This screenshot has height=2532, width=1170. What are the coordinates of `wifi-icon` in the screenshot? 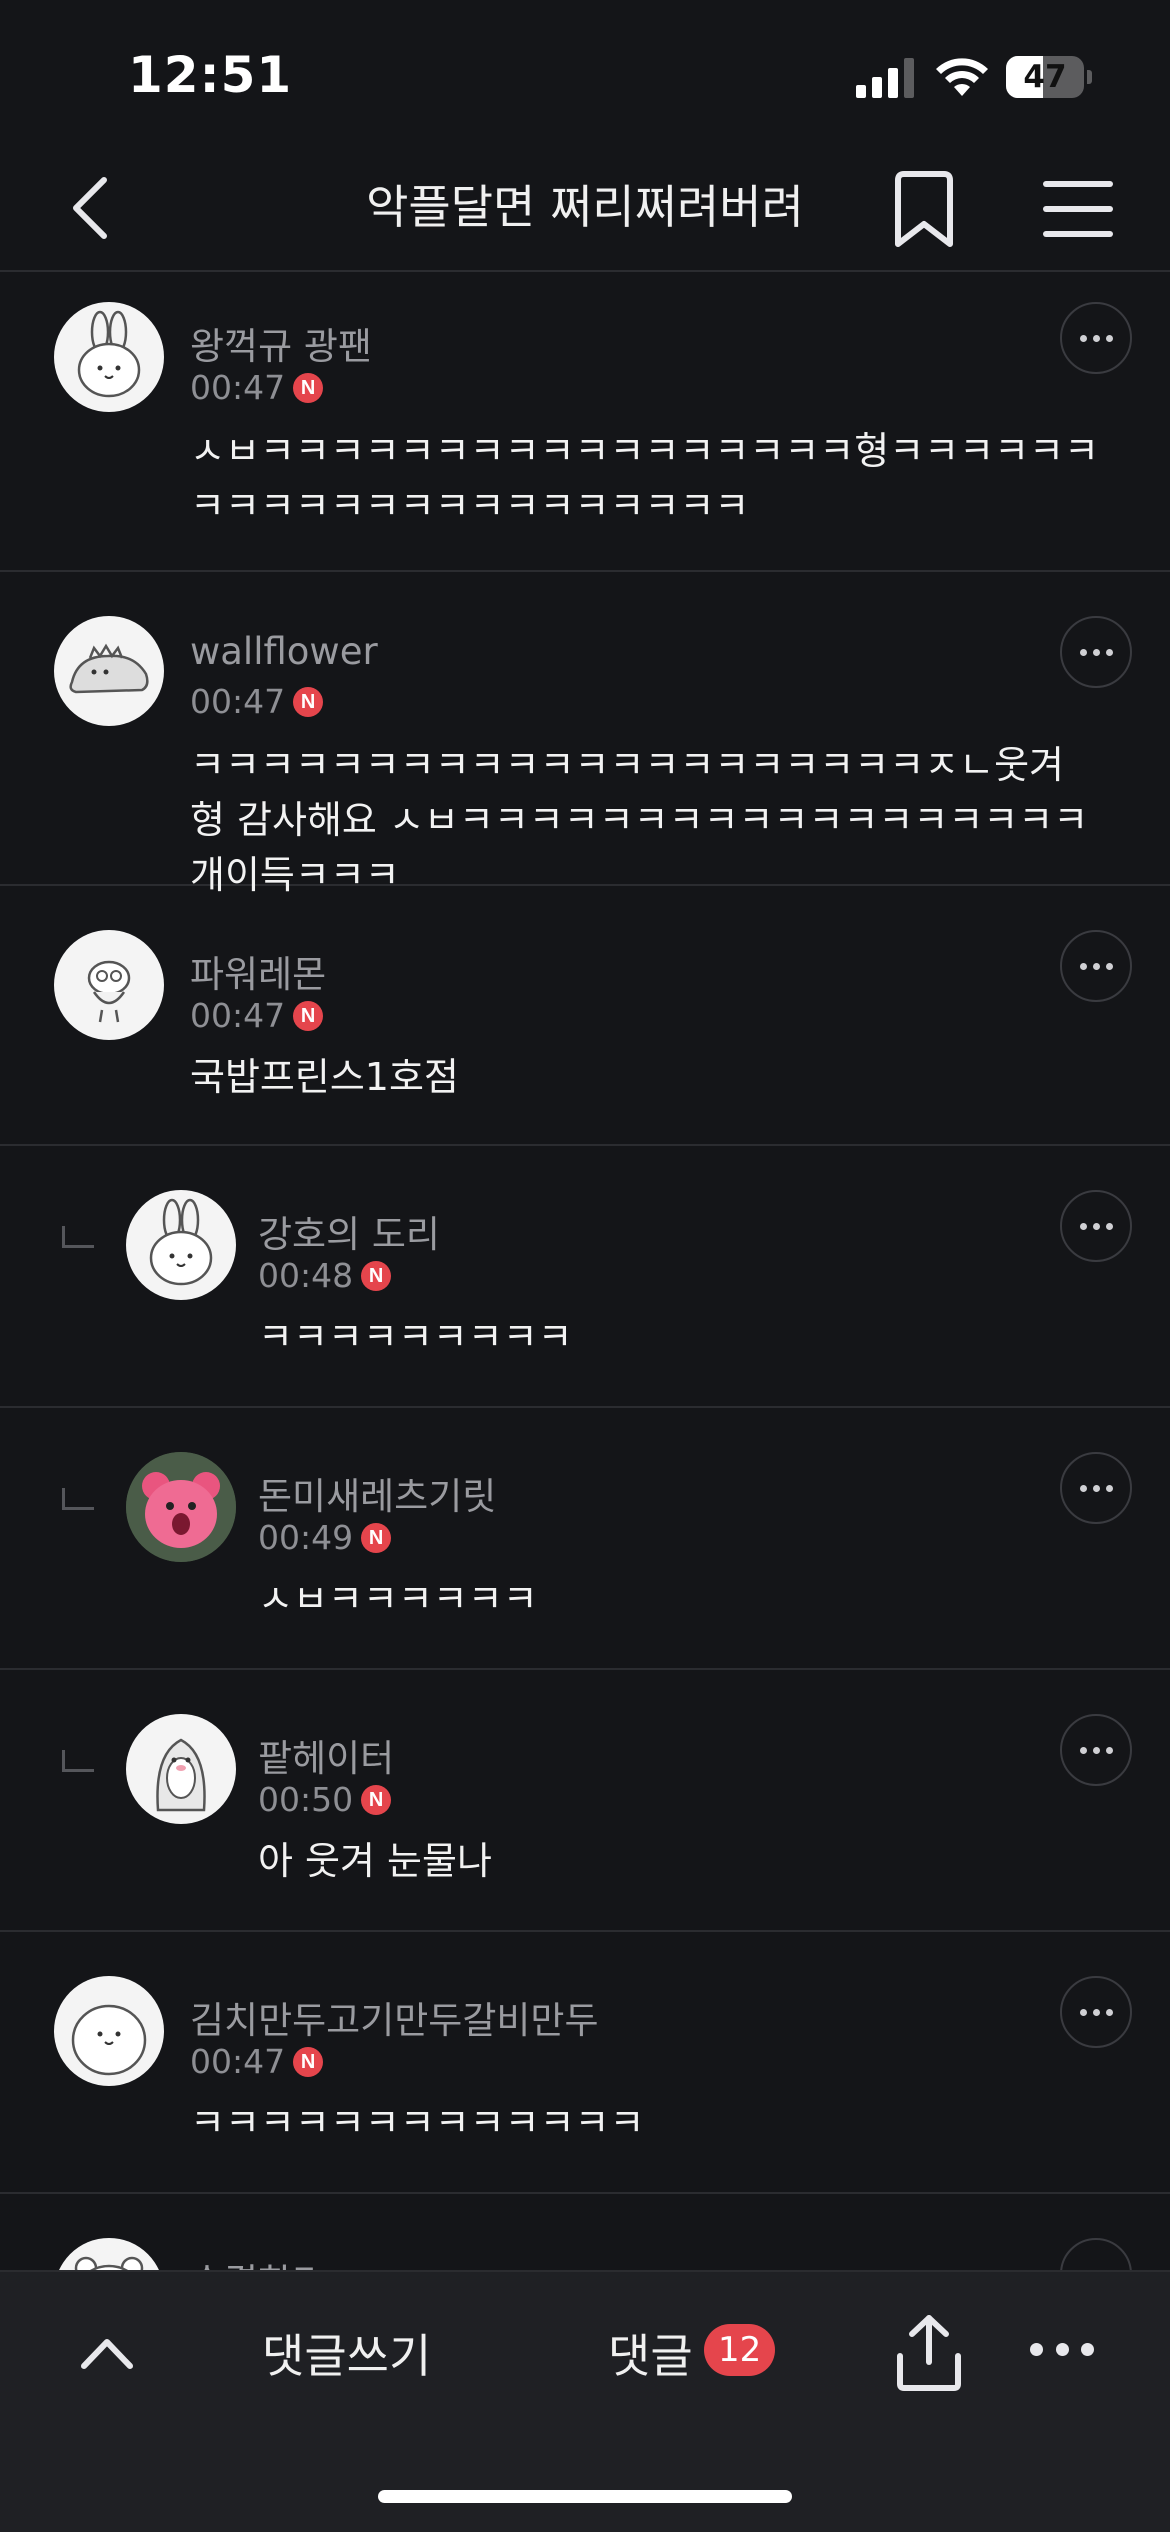 It's located at (962, 77).